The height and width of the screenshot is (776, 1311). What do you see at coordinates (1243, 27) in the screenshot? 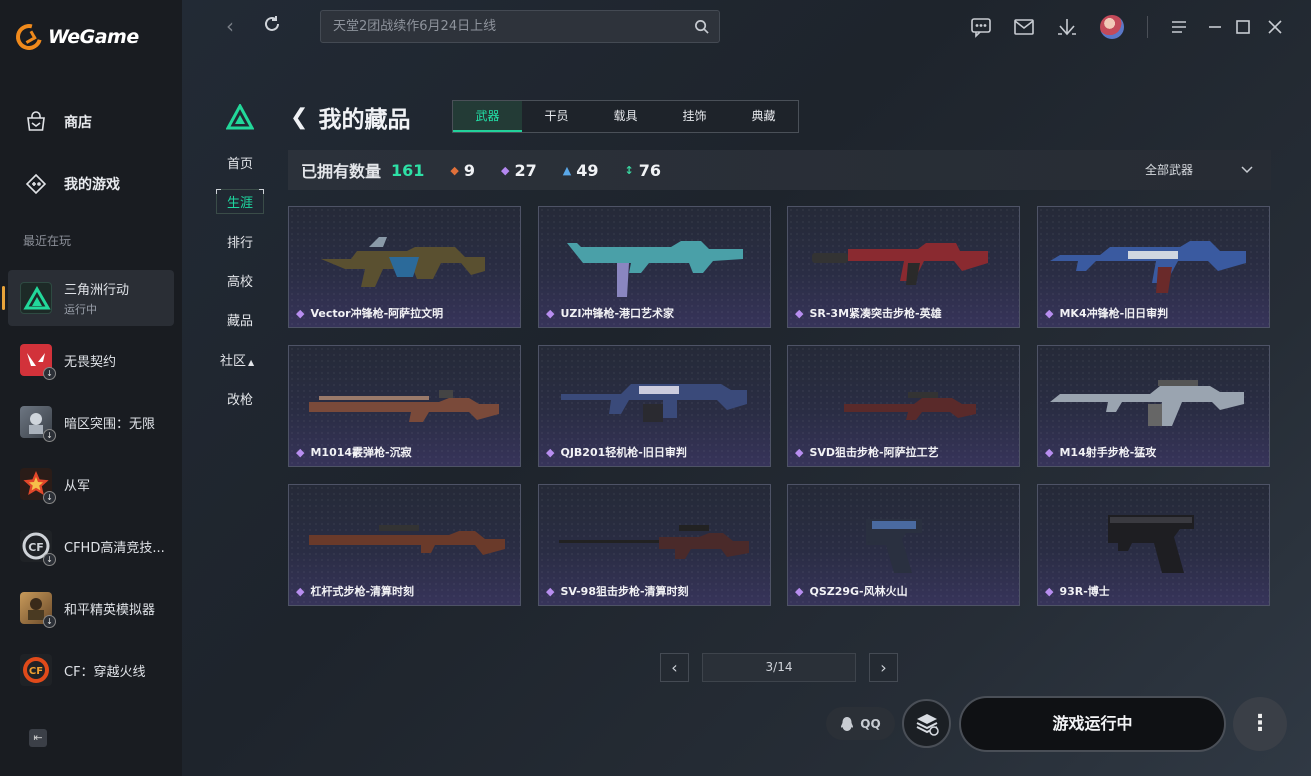
I see `maximize-icon` at bounding box center [1243, 27].